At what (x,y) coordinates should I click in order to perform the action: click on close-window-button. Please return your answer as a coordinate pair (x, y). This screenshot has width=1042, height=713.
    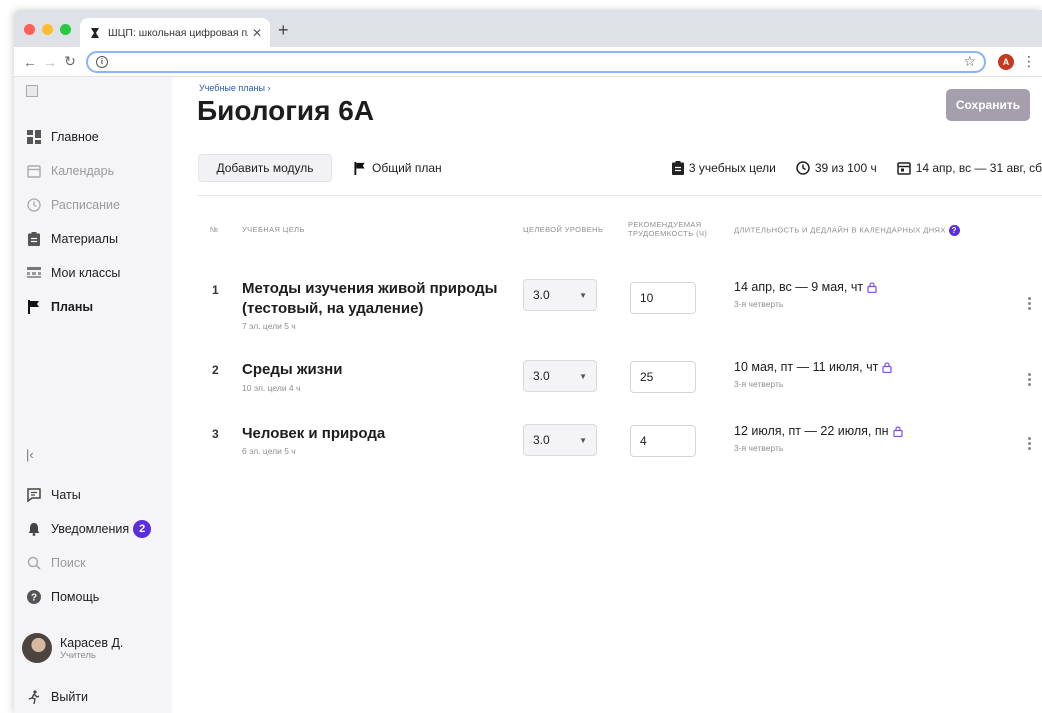
    Looking at the image, I should click on (29, 29).